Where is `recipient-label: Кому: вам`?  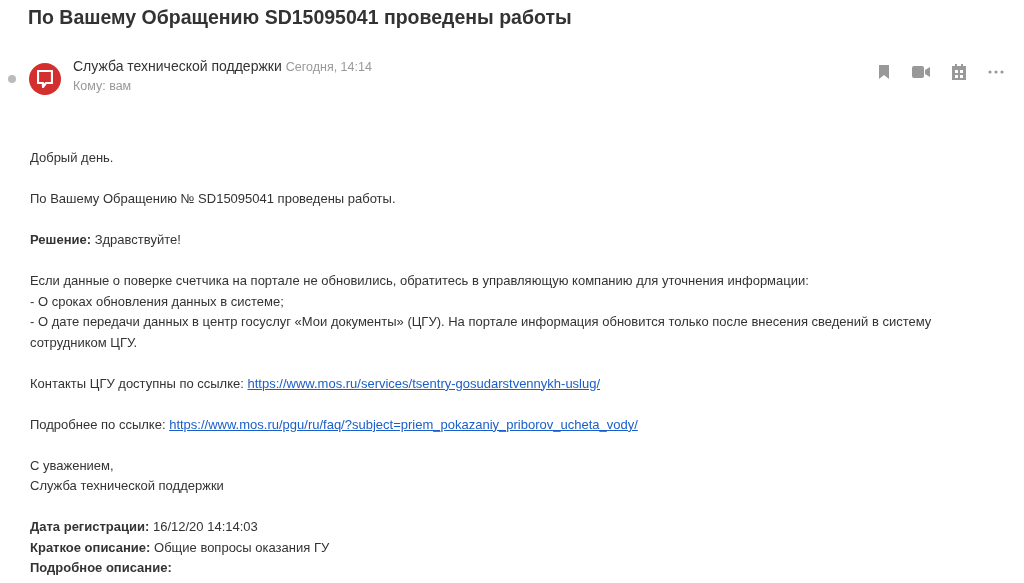
recipient-label: Кому: вам is located at coordinates (103, 86).